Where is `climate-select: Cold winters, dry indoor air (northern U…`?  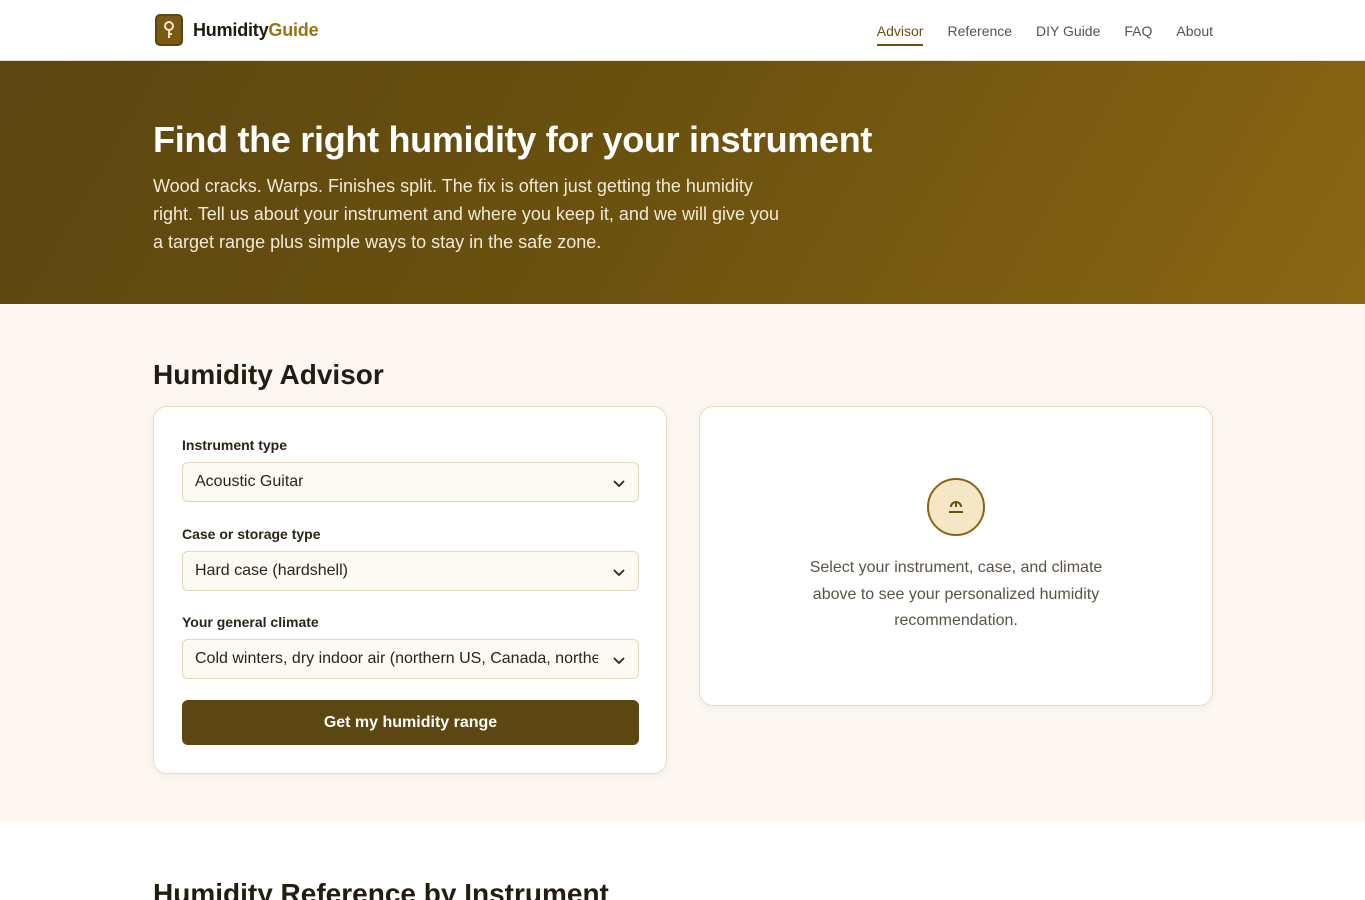
climate-select: Cold winters, dry indoor air (northern U… is located at coordinates (410, 659).